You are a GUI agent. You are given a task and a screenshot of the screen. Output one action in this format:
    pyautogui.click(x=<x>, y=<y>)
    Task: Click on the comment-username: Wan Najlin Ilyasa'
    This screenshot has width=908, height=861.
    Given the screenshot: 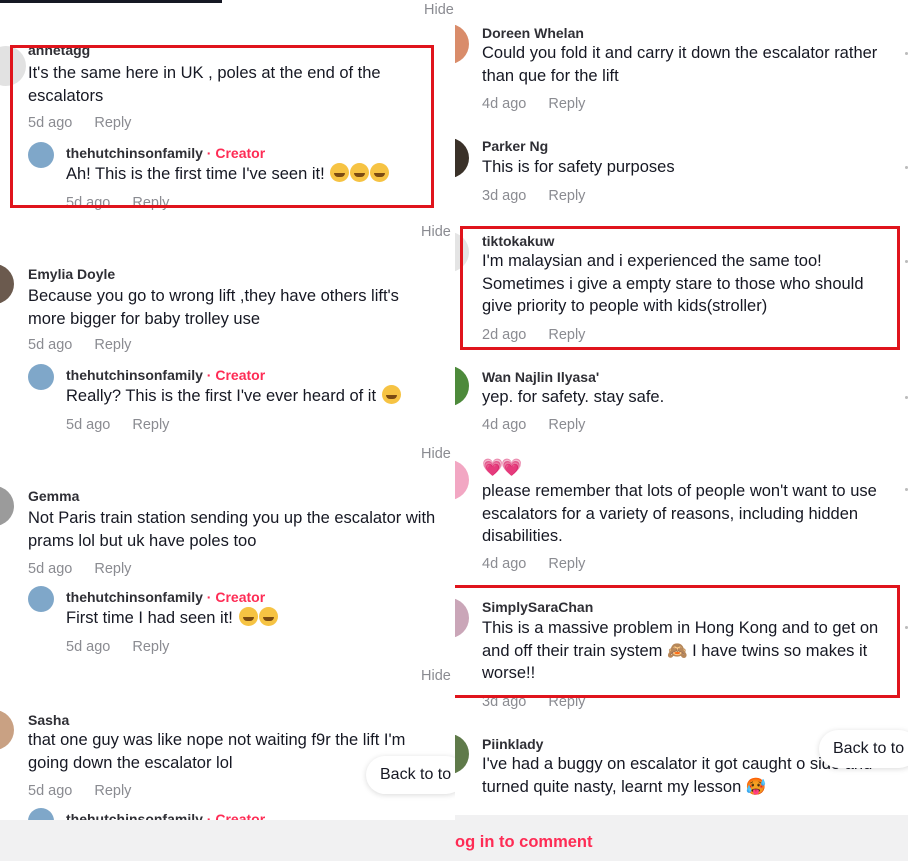 What is the action you would take?
    pyautogui.click(x=540, y=377)
    